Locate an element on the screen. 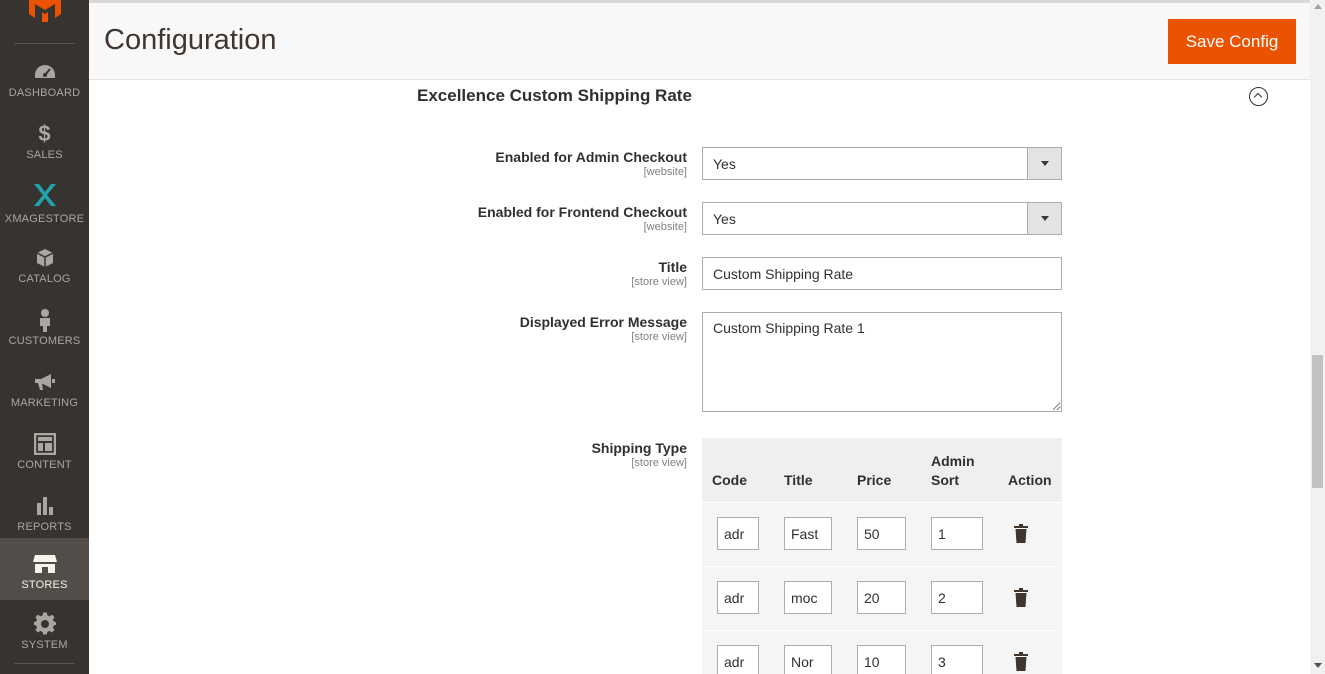 The image size is (1325, 674). shipping-type-label: Shipping Type is located at coordinates (639, 448).